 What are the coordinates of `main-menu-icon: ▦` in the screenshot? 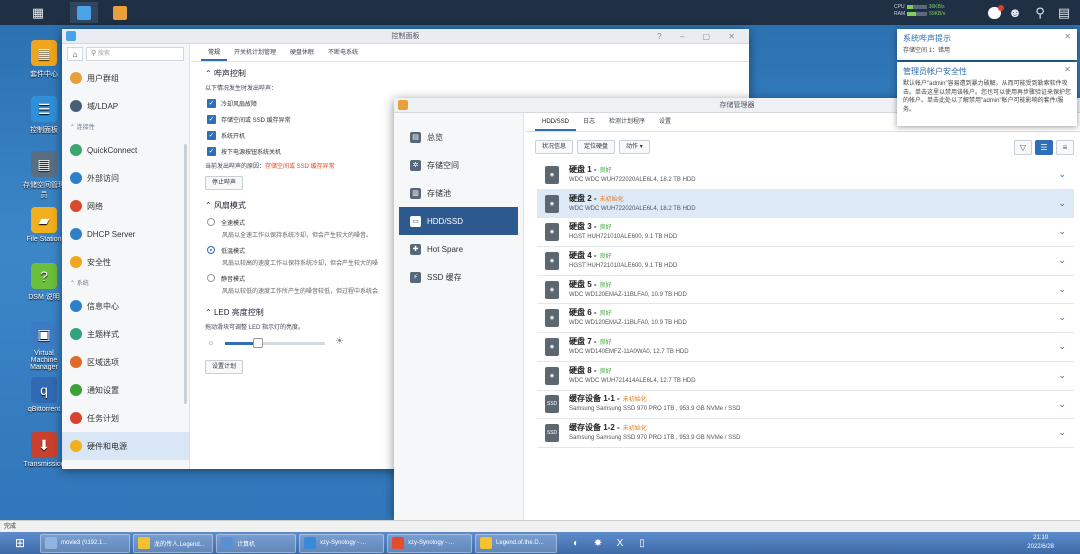 It's located at (38, 12).